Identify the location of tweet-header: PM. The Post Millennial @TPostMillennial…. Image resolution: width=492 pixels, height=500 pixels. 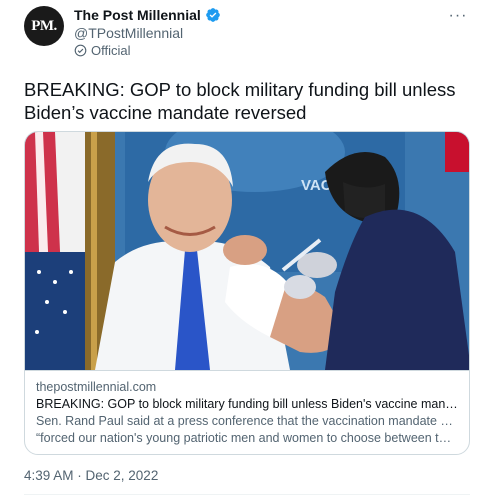
(246, 32).